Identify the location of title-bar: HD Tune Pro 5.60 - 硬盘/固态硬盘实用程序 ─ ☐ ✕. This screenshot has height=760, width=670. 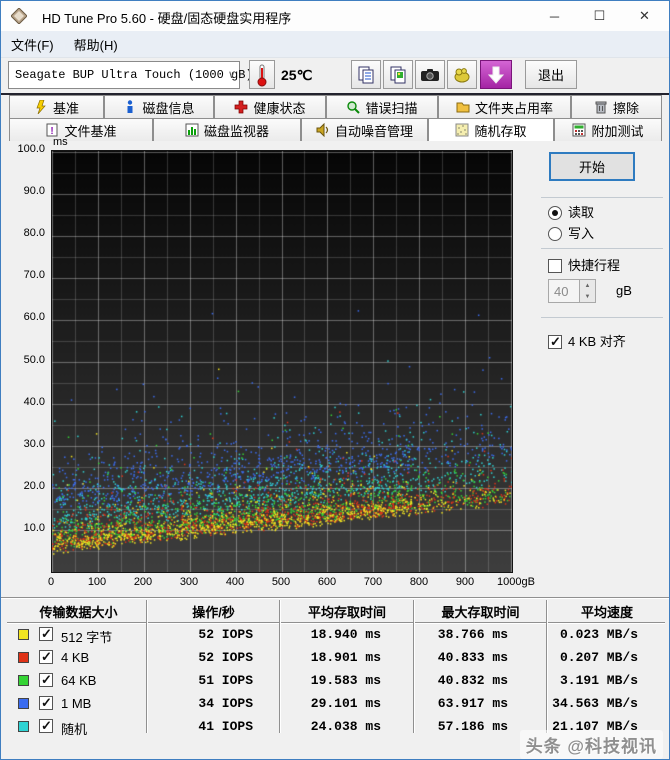
(335, 16).